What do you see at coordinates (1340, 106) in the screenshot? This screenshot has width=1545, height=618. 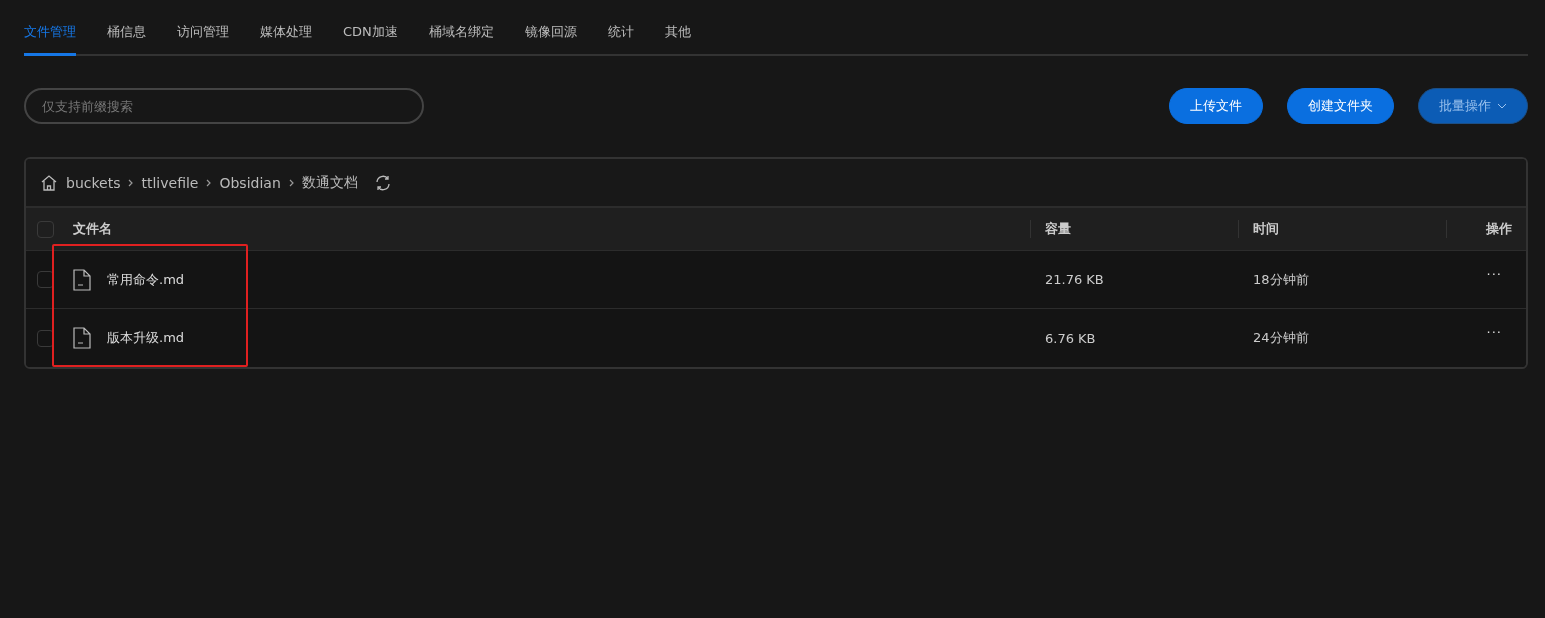 I see `action-button: 创建文件夹` at bounding box center [1340, 106].